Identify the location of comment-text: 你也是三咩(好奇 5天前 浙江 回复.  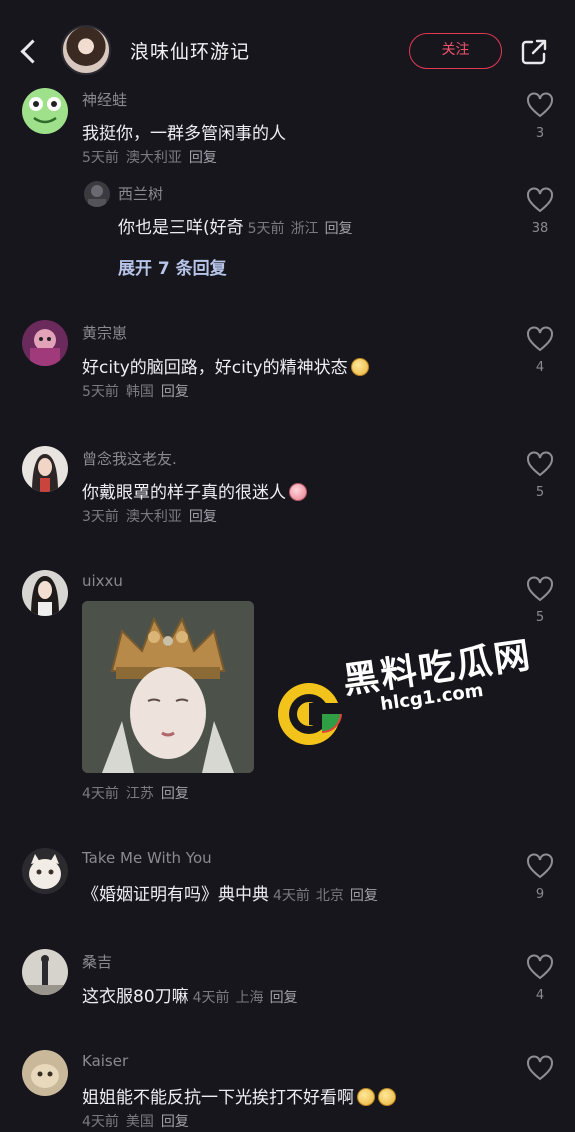
(238, 225).